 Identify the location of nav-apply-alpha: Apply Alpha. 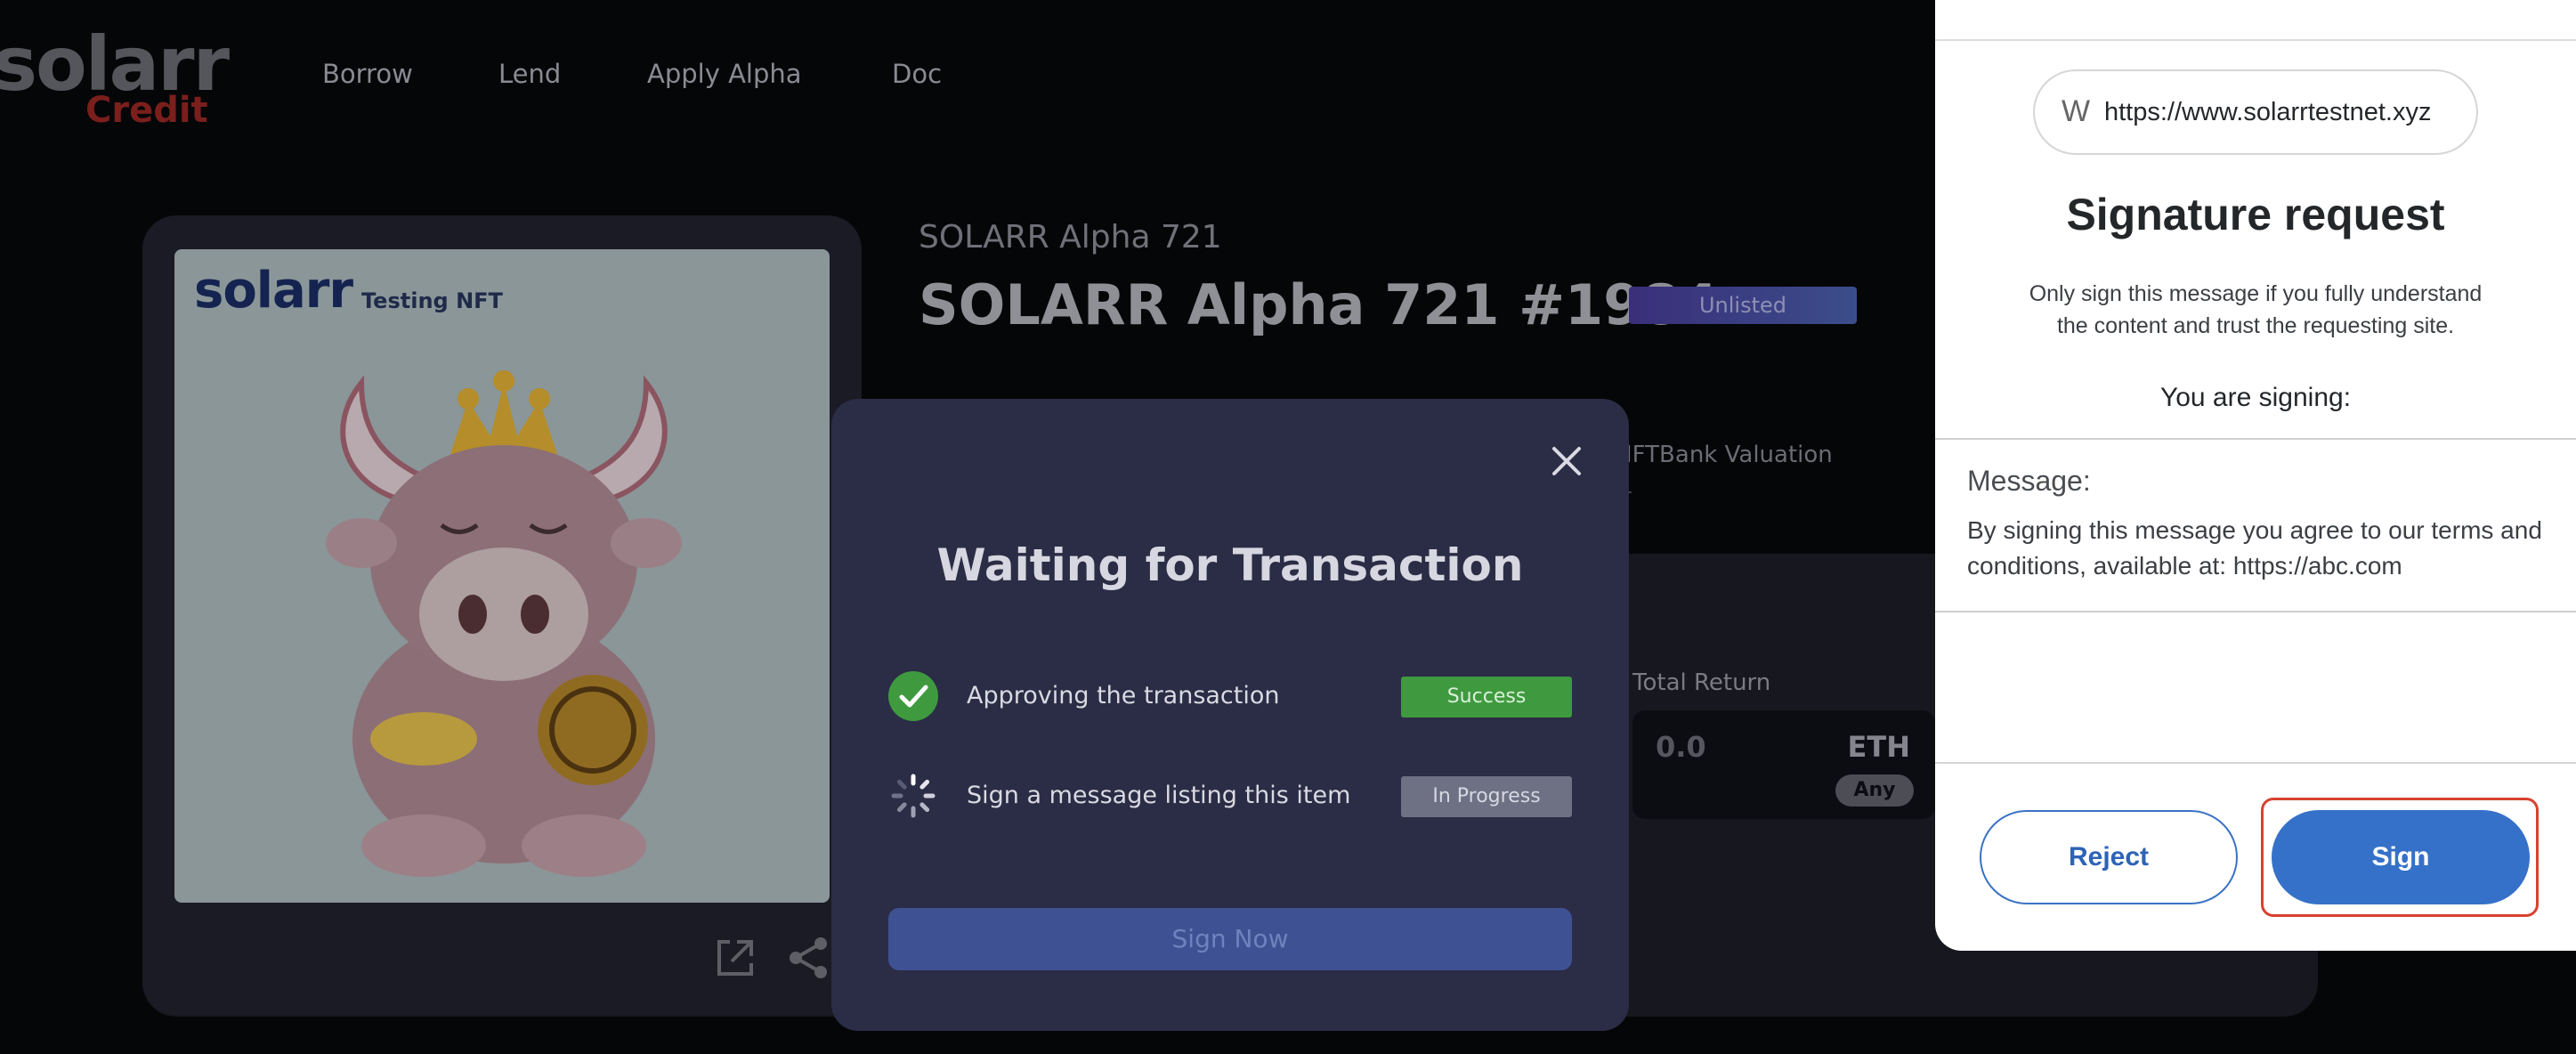
(724, 74).